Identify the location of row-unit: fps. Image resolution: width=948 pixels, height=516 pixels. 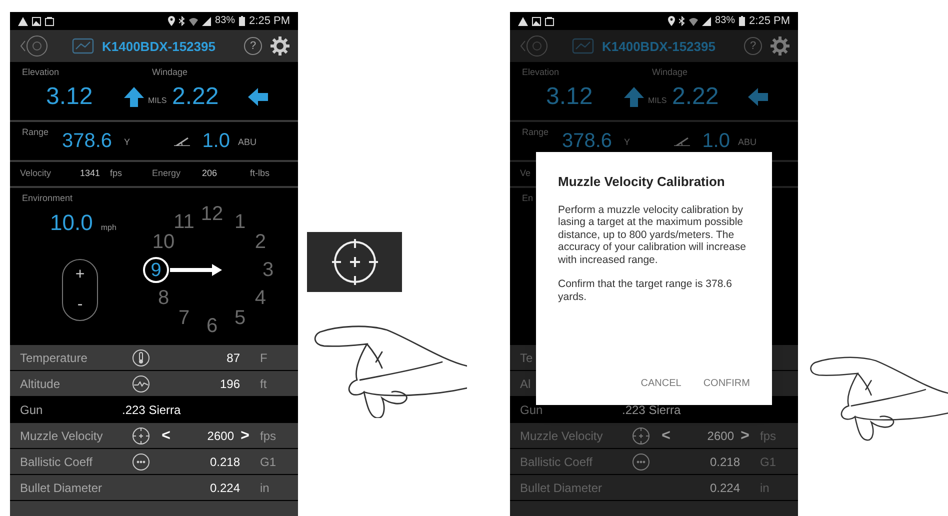
(267, 436).